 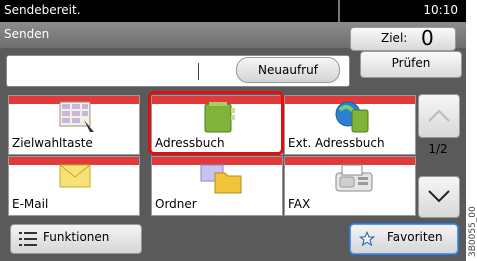 What do you see at coordinates (438, 149) in the screenshot?
I see `page-indicator: 1/2` at bounding box center [438, 149].